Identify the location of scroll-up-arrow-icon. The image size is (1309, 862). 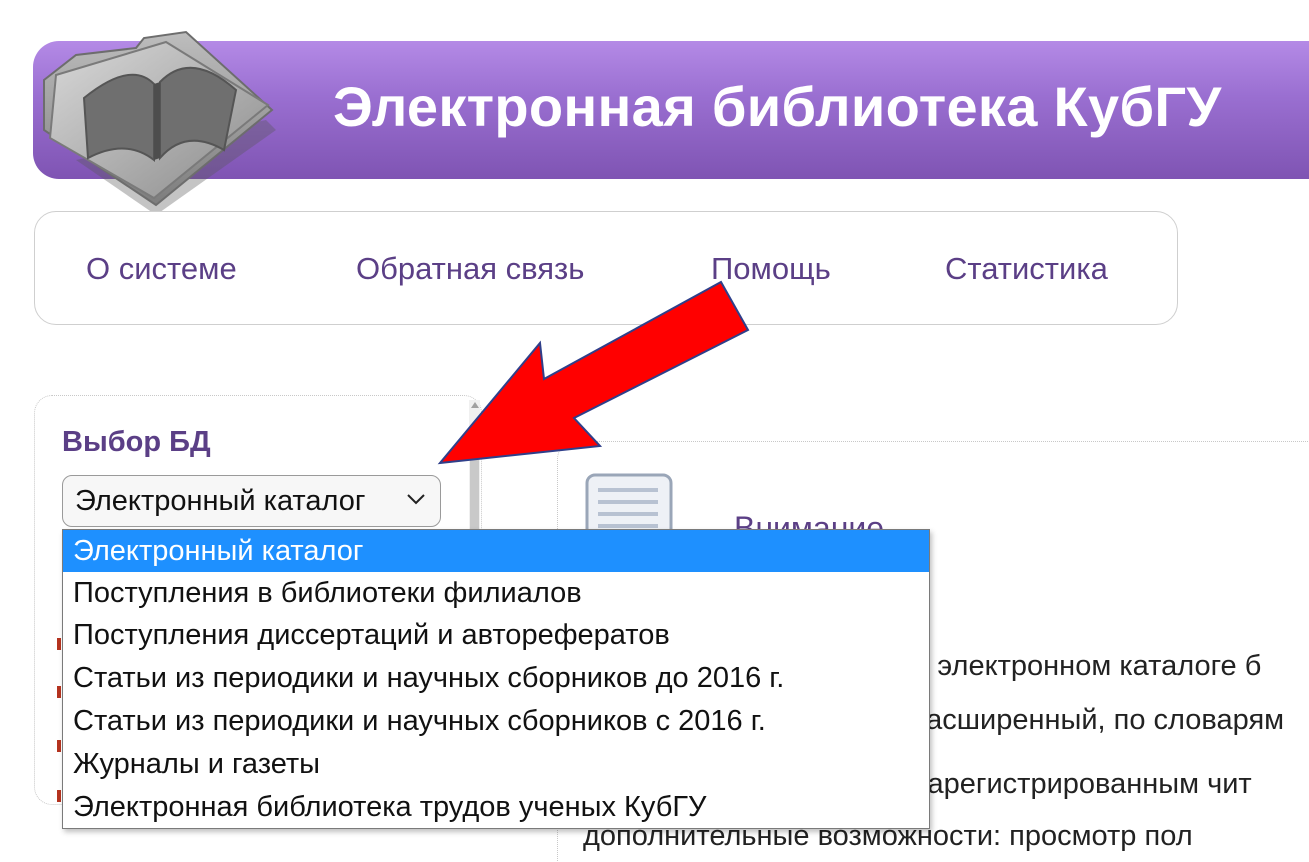
(475, 405).